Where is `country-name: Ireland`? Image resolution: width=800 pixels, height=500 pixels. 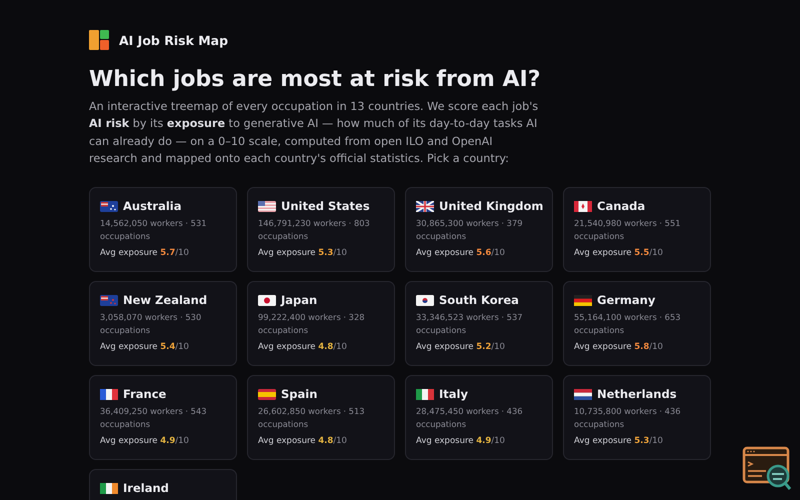
country-name: Ireland is located at coordinates (146, 488).